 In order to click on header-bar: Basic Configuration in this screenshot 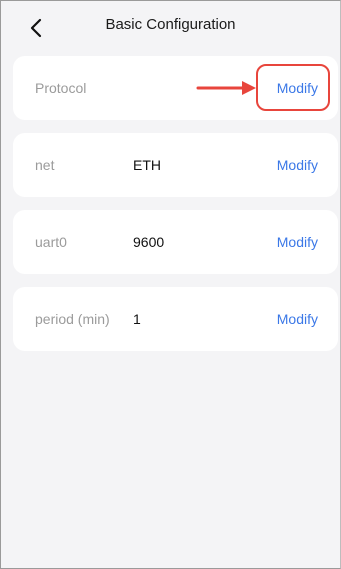, I will do `click(170, 26)`.